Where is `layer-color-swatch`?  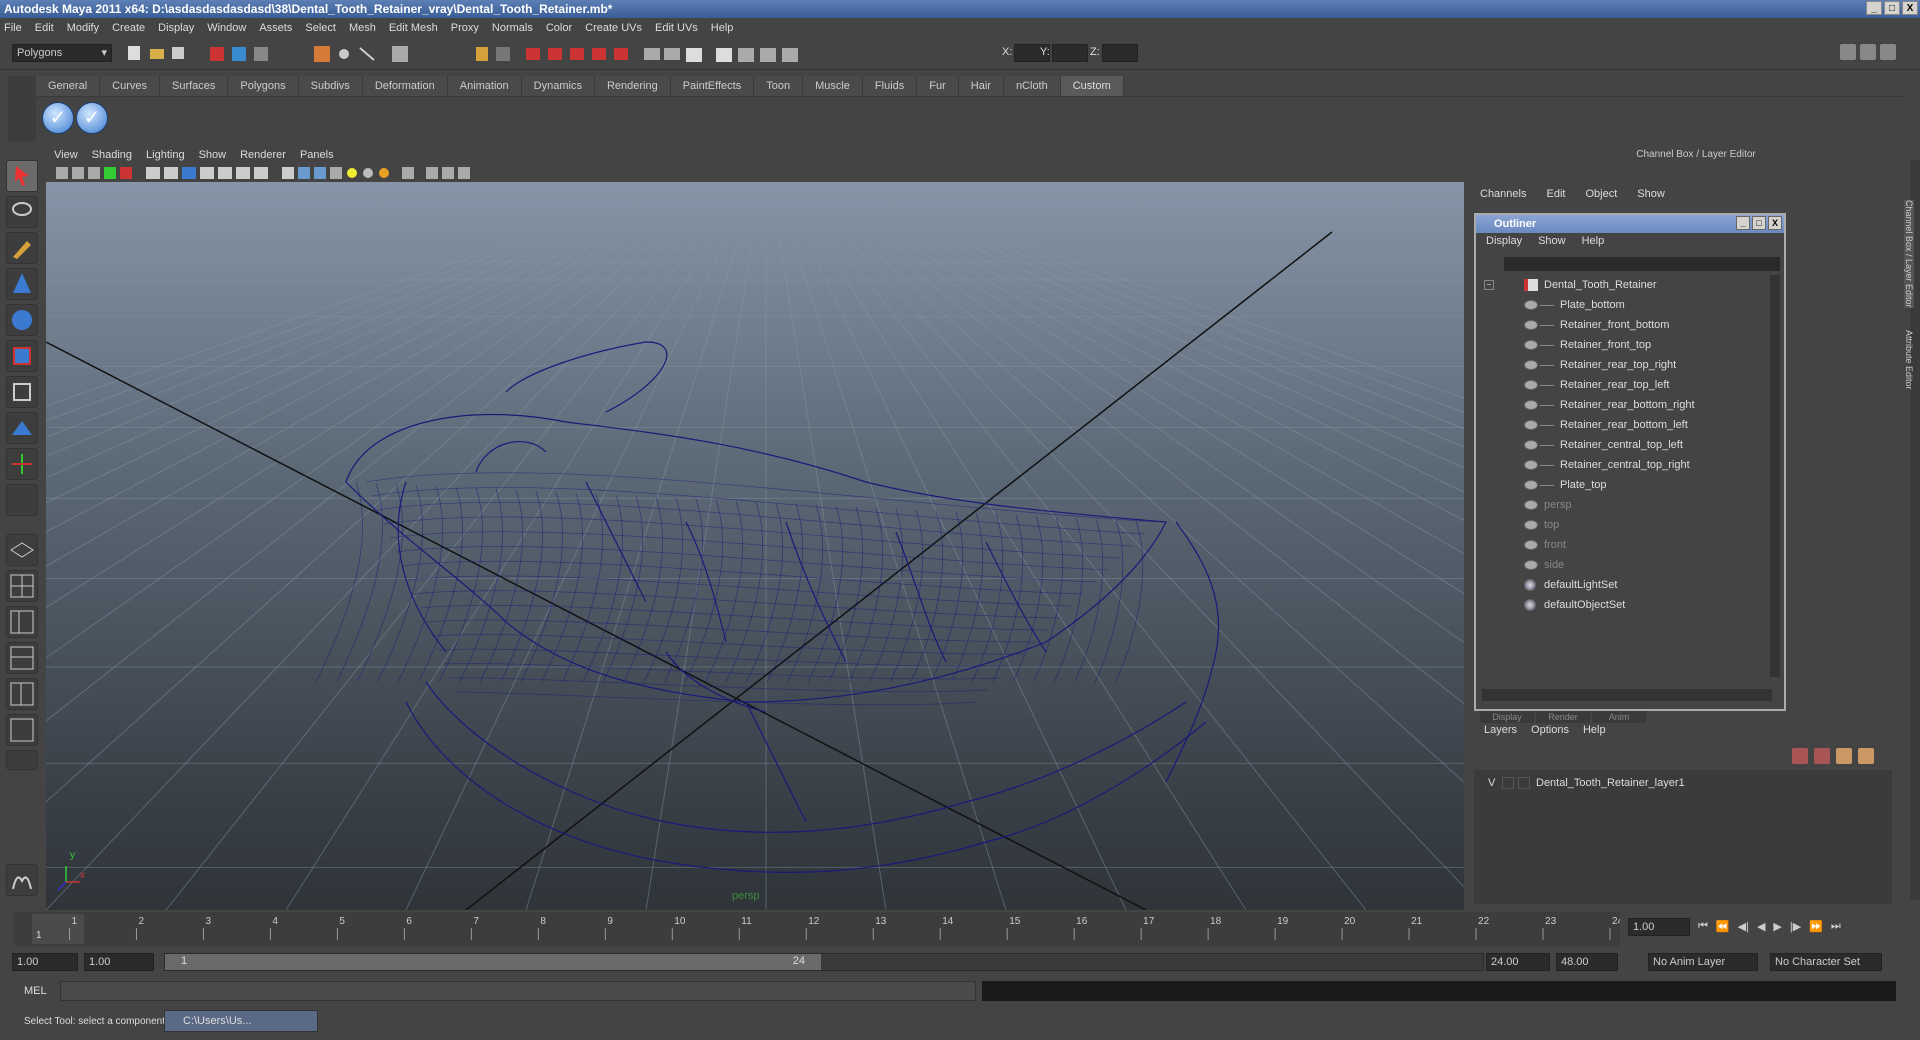 layer-color-swatch is located at coordinates (1524, 783).